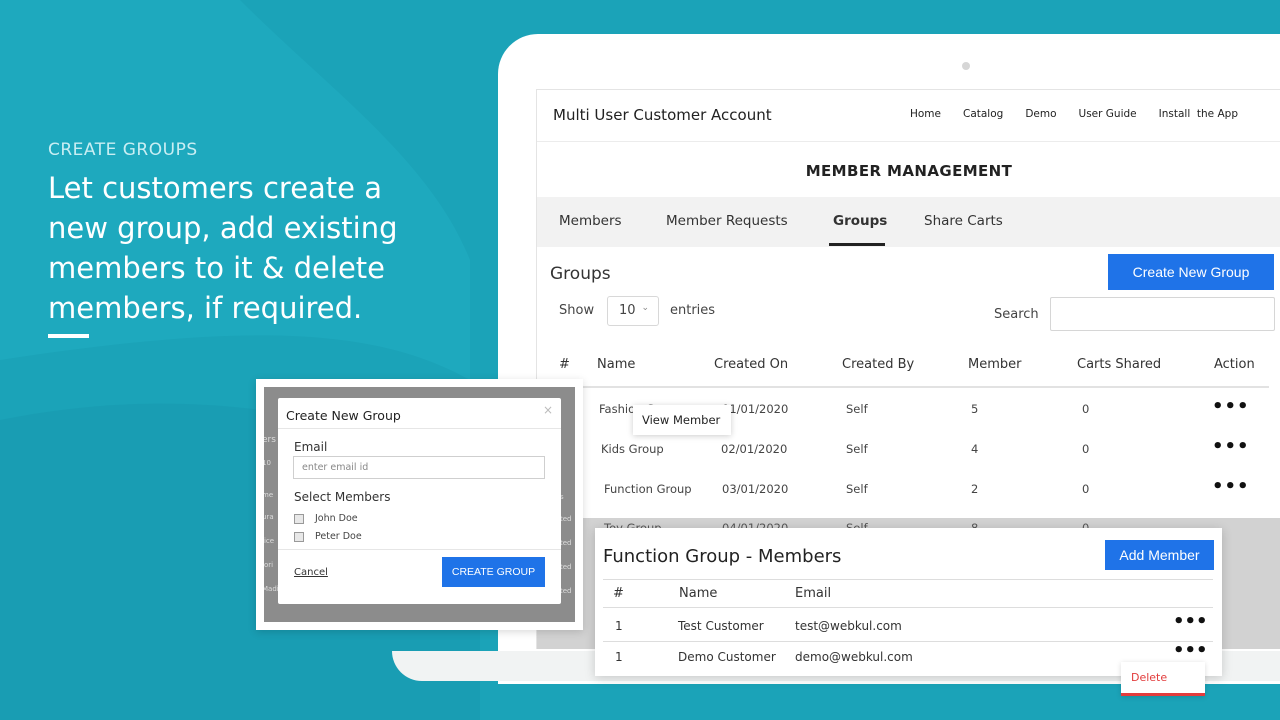 The height and width of the screenshot is (720, 1280). Describe the element at coordinates (338, 536) in the screenshot. I see `member-option-label: Peter Doe` at that location.